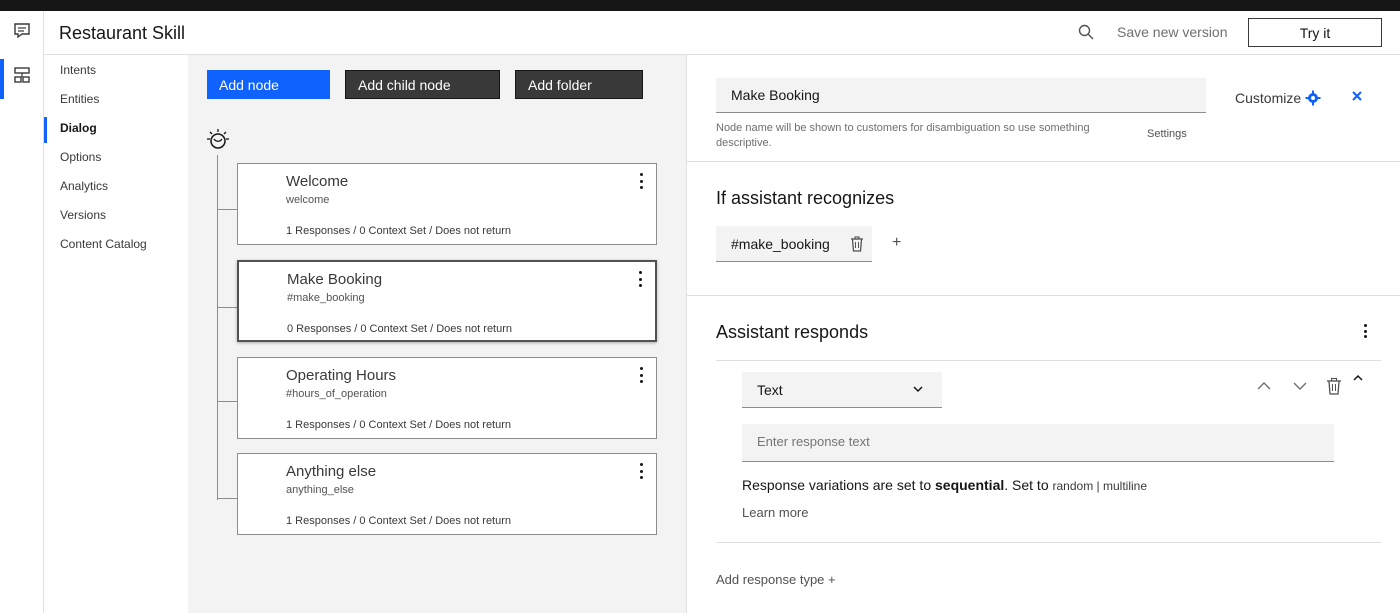  Describe the element at coordinates (792, 332) in the screenshot. I see `responds-title: Assistant responds` at that location.